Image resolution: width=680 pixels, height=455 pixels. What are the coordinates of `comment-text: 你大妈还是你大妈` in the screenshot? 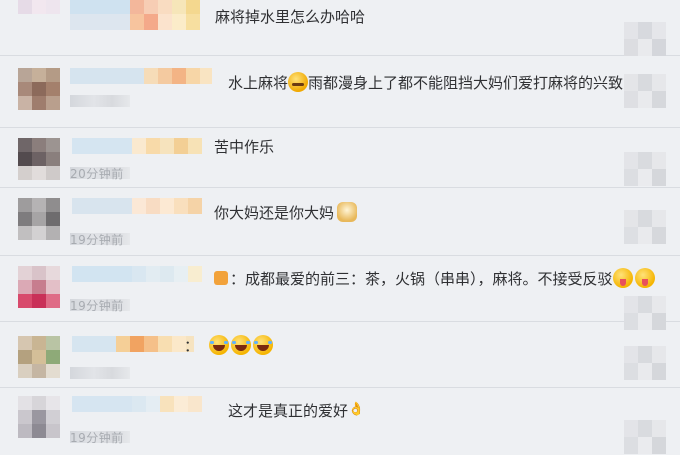 It's located at (286, 212).